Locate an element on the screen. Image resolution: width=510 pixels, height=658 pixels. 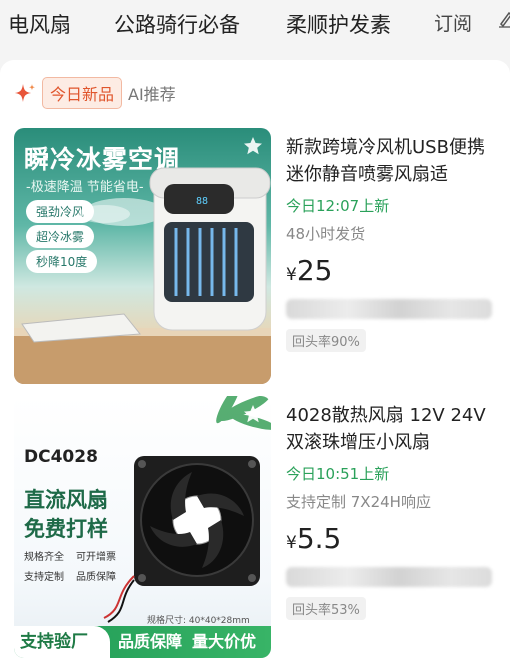
product-service: 支持定制 7X24H响应 is located at coordinates (358, 502).